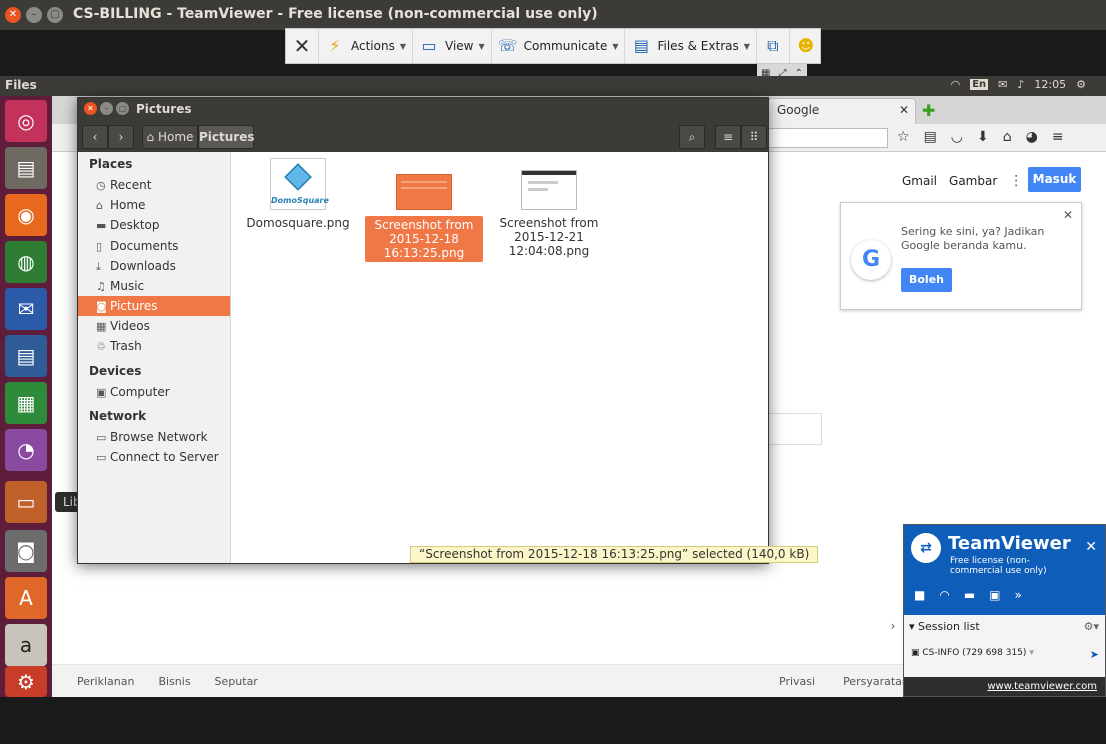  I want to click on gmail-link: Gmail, so click(919, 181).